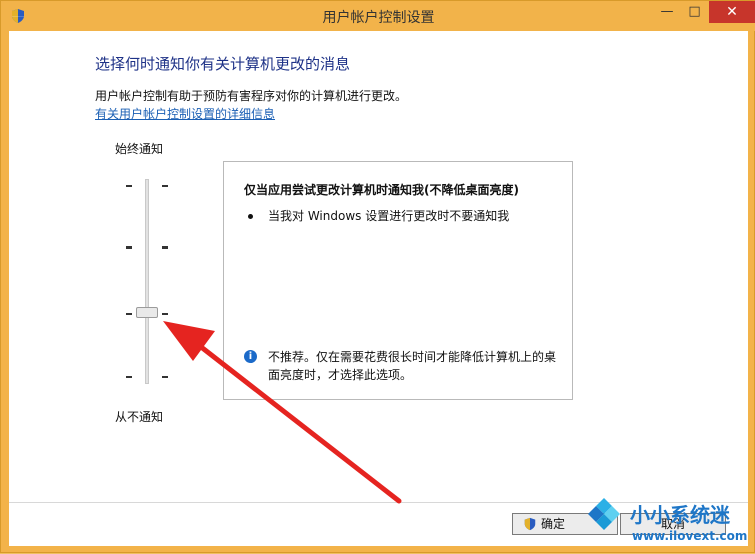  What do you see at coordinates (553, 524) in the screenshot?
I see `ok-button-label: 确定` at bounding box center [553, 524].